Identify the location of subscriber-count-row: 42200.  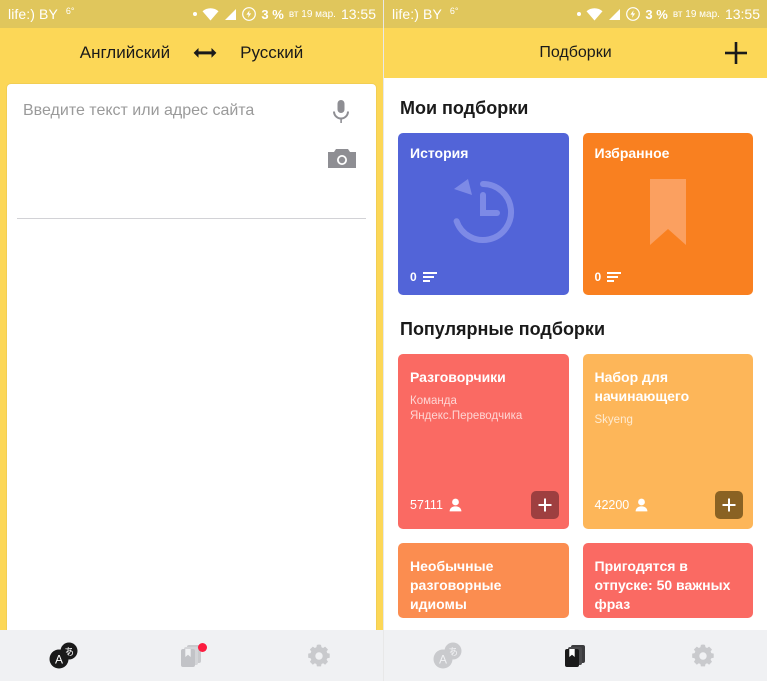
(622, 505).